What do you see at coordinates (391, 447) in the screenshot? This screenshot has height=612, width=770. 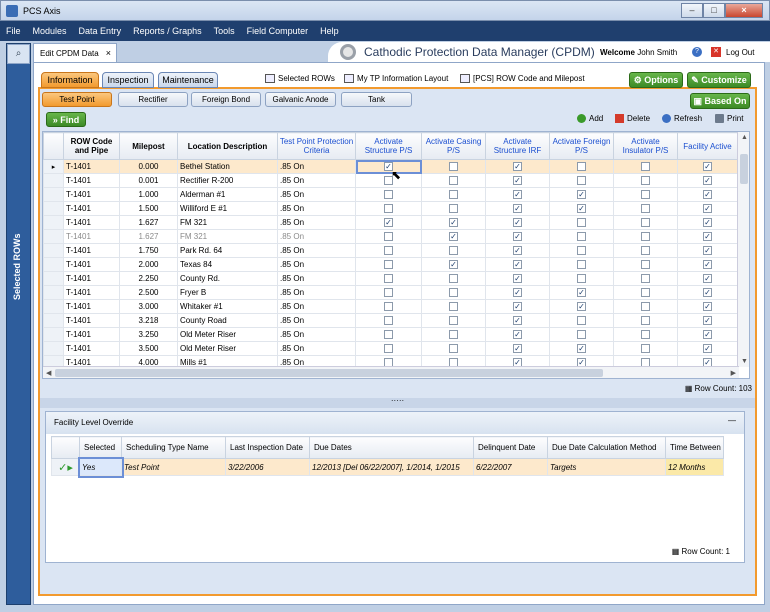 I see `override-header-due-dates: Due Dates` at bounding box center [391, 447].